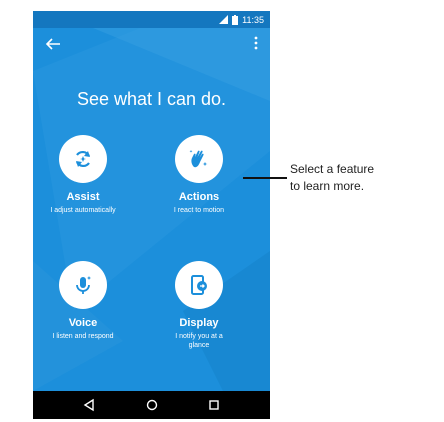  I want to click on arrow-left-icon, so click(53, 44).